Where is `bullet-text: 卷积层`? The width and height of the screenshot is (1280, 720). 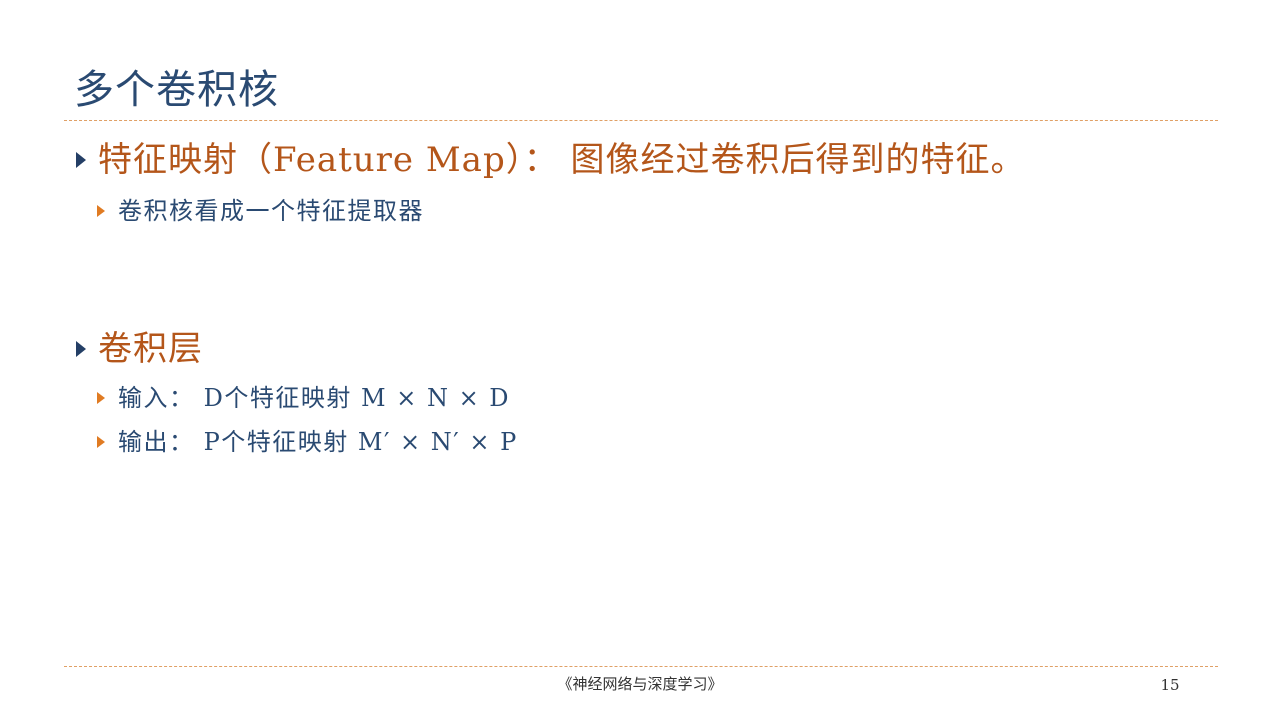 bullet-text: 卷积层 is located at coordinates (150, 349).